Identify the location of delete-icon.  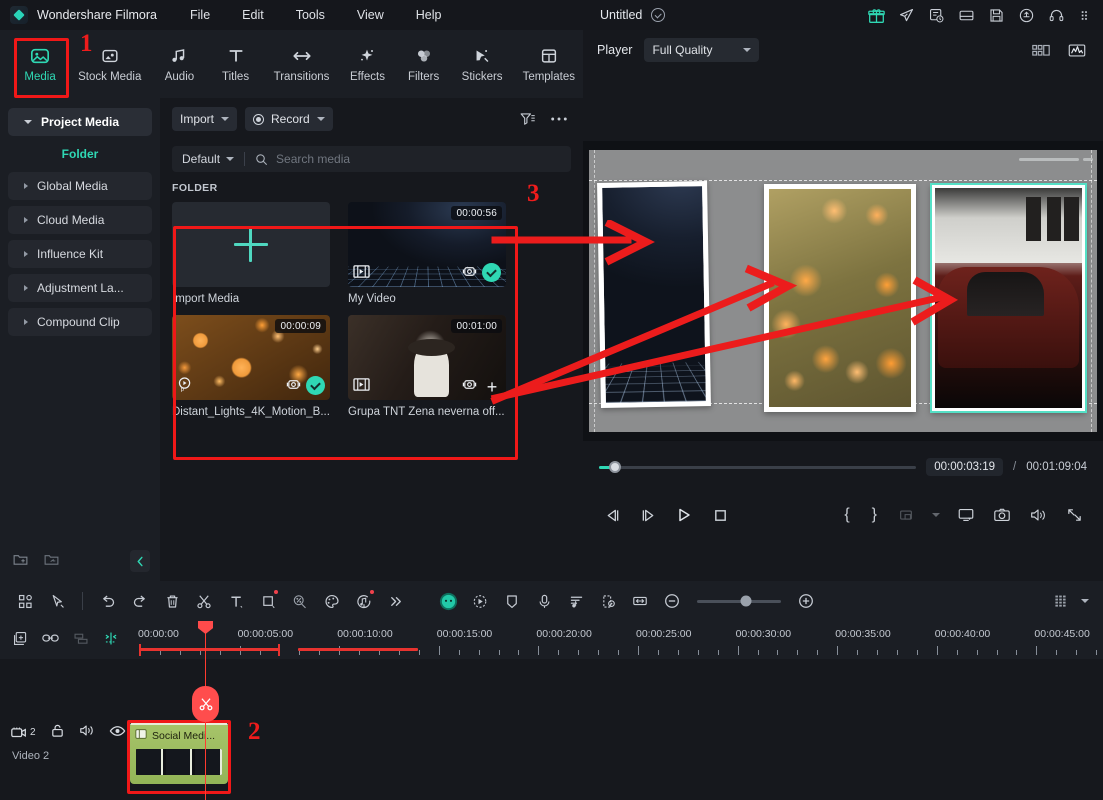
(172, 601).